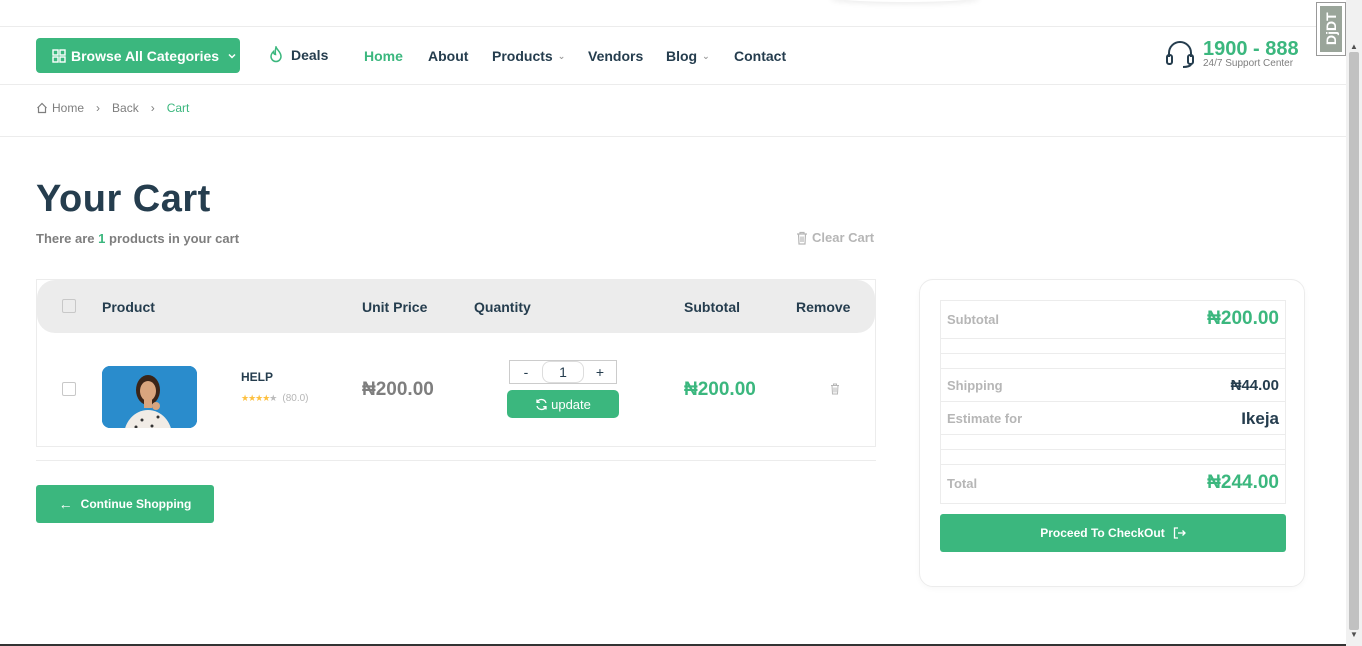 The height and width of the screenshot is (646, 1362). I want to click on item-subtotal: ₦200.00, so click(720, 389).